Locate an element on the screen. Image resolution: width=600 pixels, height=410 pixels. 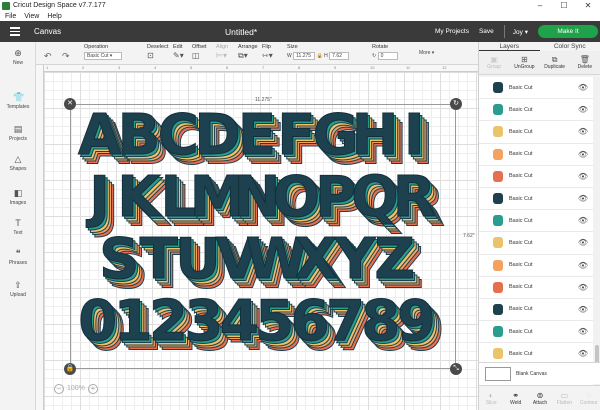
save-button: Save is located at coordinates (486, 31).